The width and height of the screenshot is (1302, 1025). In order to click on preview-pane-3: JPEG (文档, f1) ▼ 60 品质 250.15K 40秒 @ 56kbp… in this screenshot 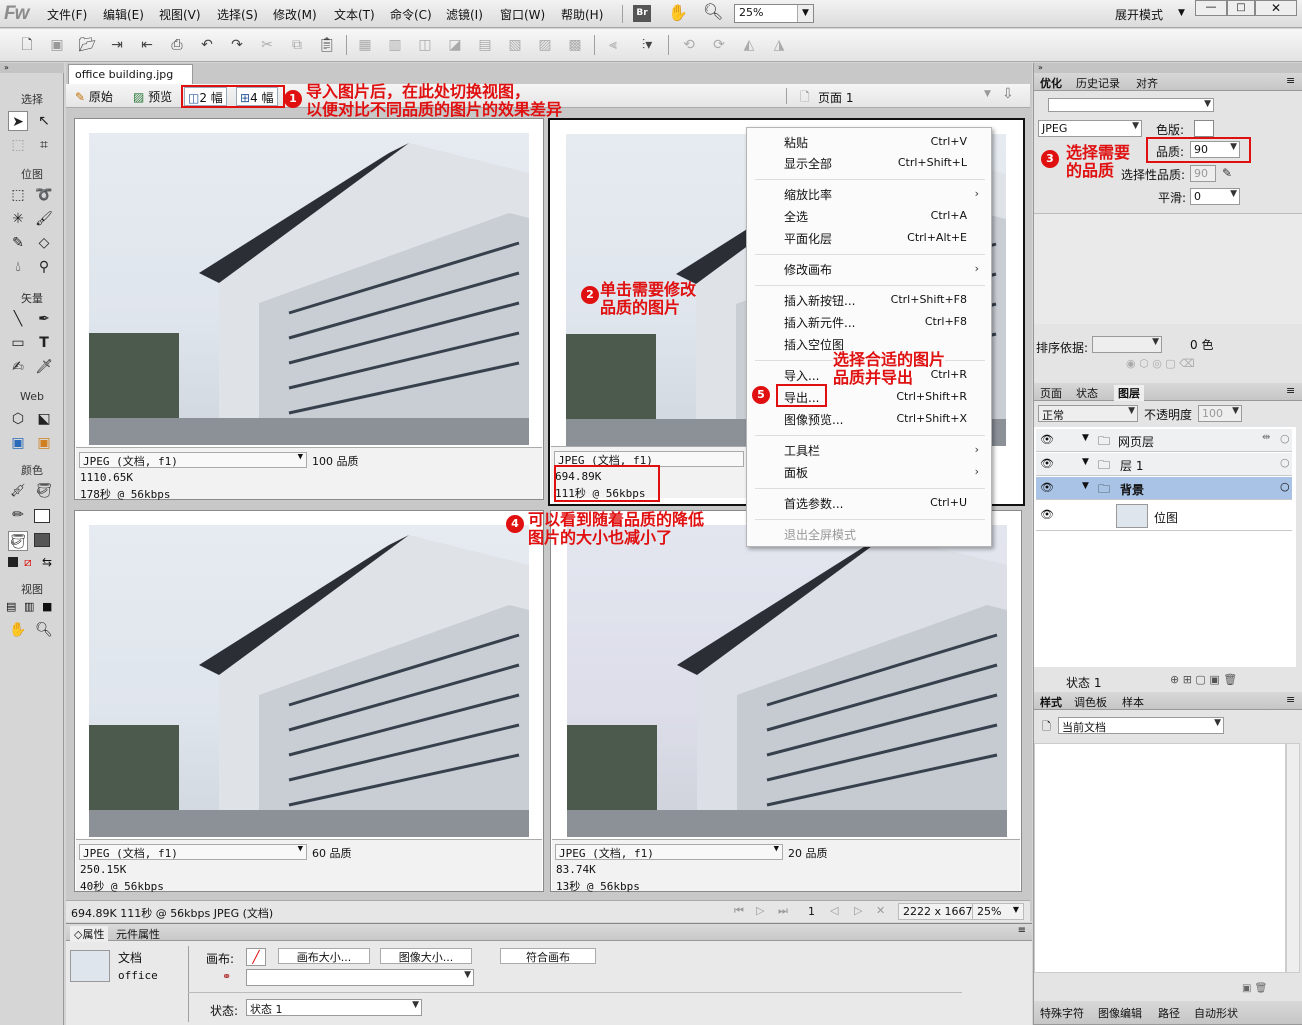, I will do `click(309, 701)`.